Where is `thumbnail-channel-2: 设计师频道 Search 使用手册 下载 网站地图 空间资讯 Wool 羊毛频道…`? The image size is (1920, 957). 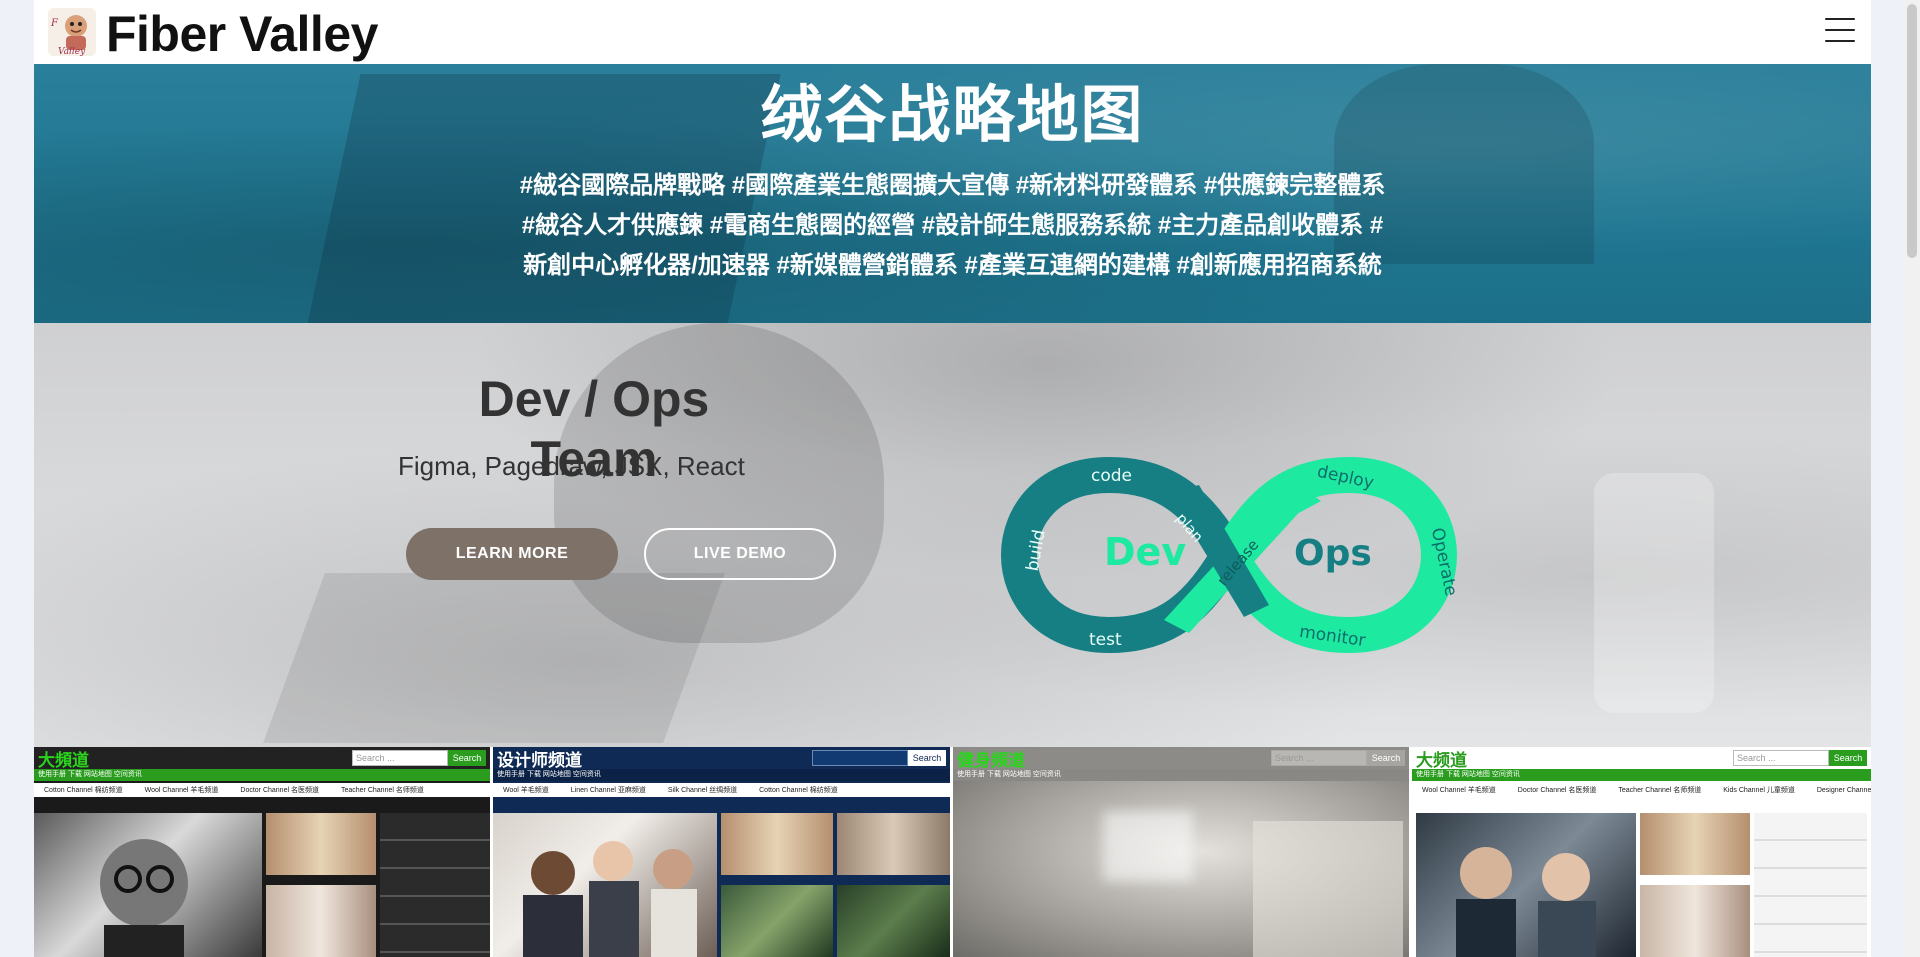
thumbnail-channel-2: 设计师频道 Search 使用手册 下载 网站地图 空间资讯 Wool 羊毛频道… is located at coordinates (723, 852).